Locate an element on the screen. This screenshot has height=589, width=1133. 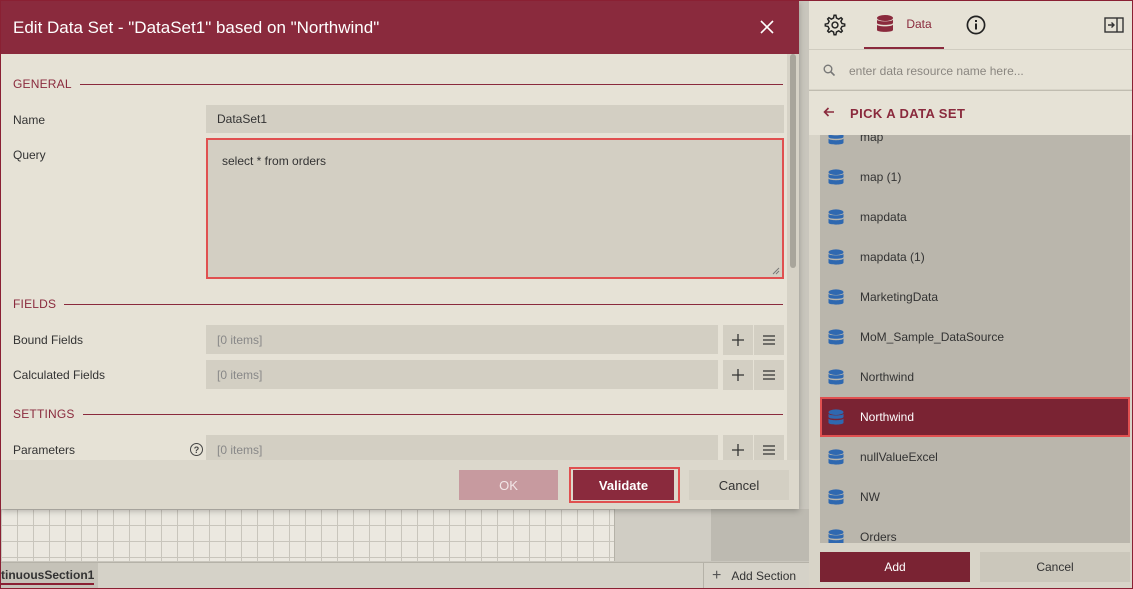
list-item-label: map is located at coordinates (872, 139).